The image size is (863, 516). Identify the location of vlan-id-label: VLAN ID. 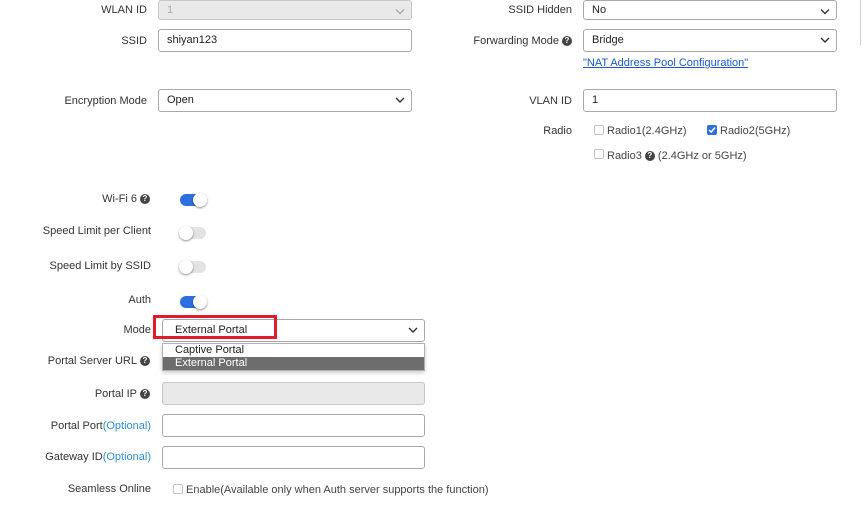
(550, 101).